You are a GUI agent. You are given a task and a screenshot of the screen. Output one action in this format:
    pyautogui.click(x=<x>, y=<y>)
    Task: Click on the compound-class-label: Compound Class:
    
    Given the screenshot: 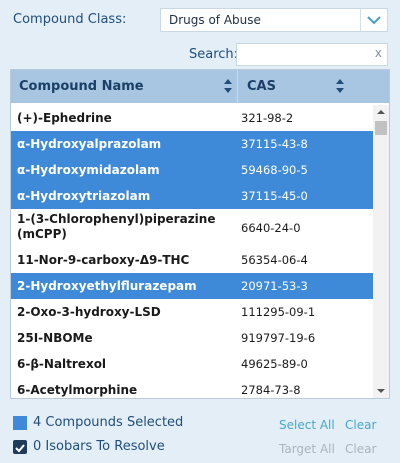 What is the action you would take?
    pyautogui.click(x=70, y=19)
    